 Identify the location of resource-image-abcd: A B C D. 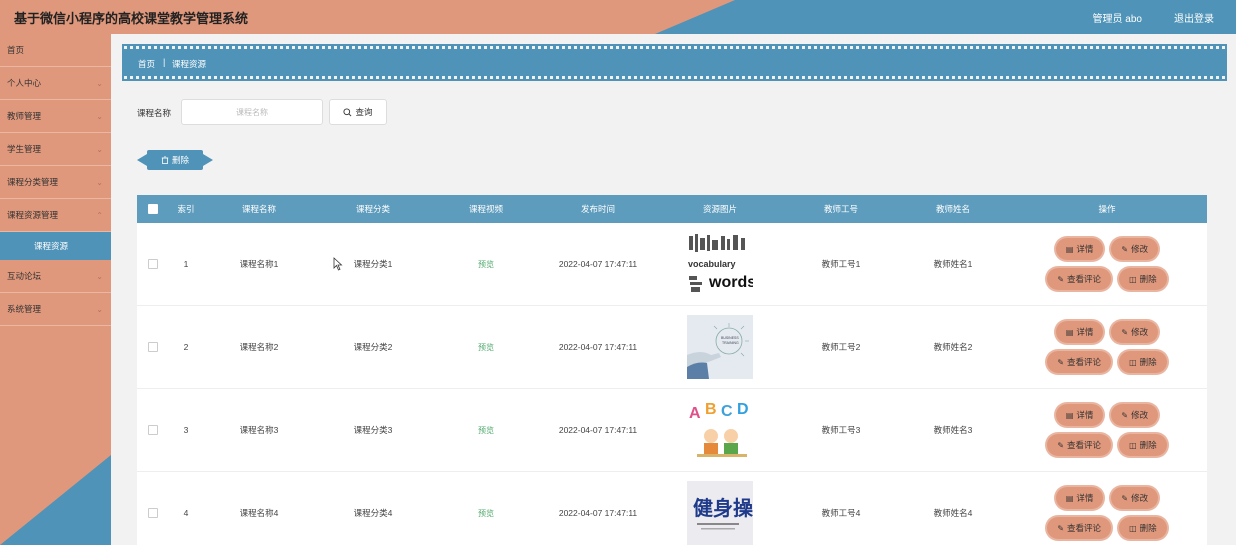
(720, 430).